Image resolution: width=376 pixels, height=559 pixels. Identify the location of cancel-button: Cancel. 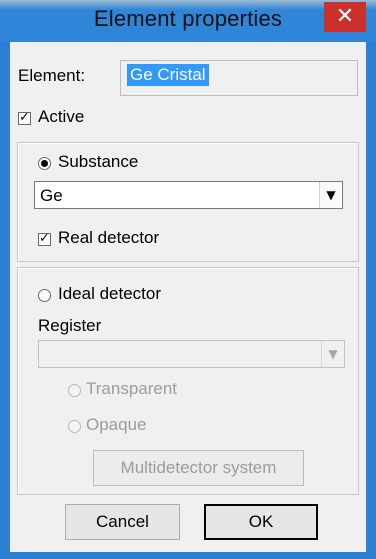
(122, 522).